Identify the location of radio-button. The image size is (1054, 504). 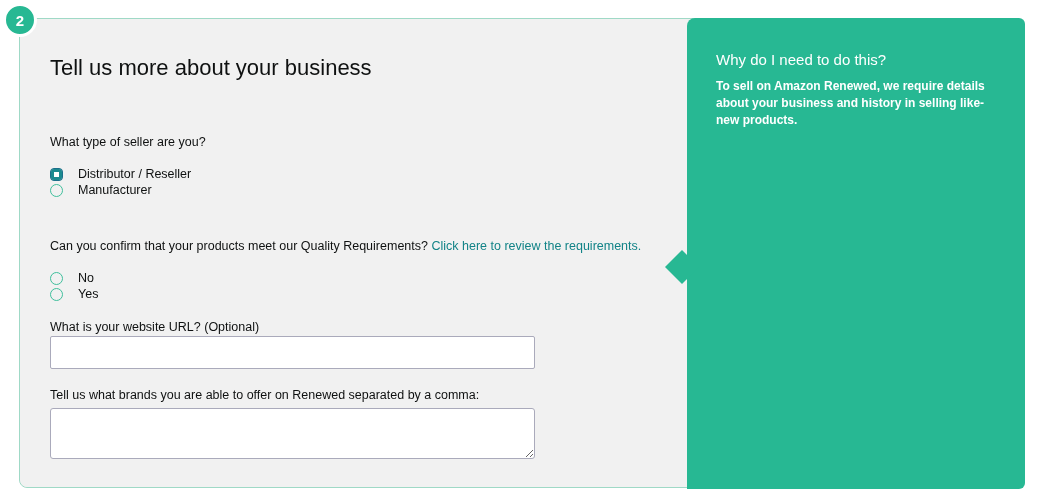
(56, 174).